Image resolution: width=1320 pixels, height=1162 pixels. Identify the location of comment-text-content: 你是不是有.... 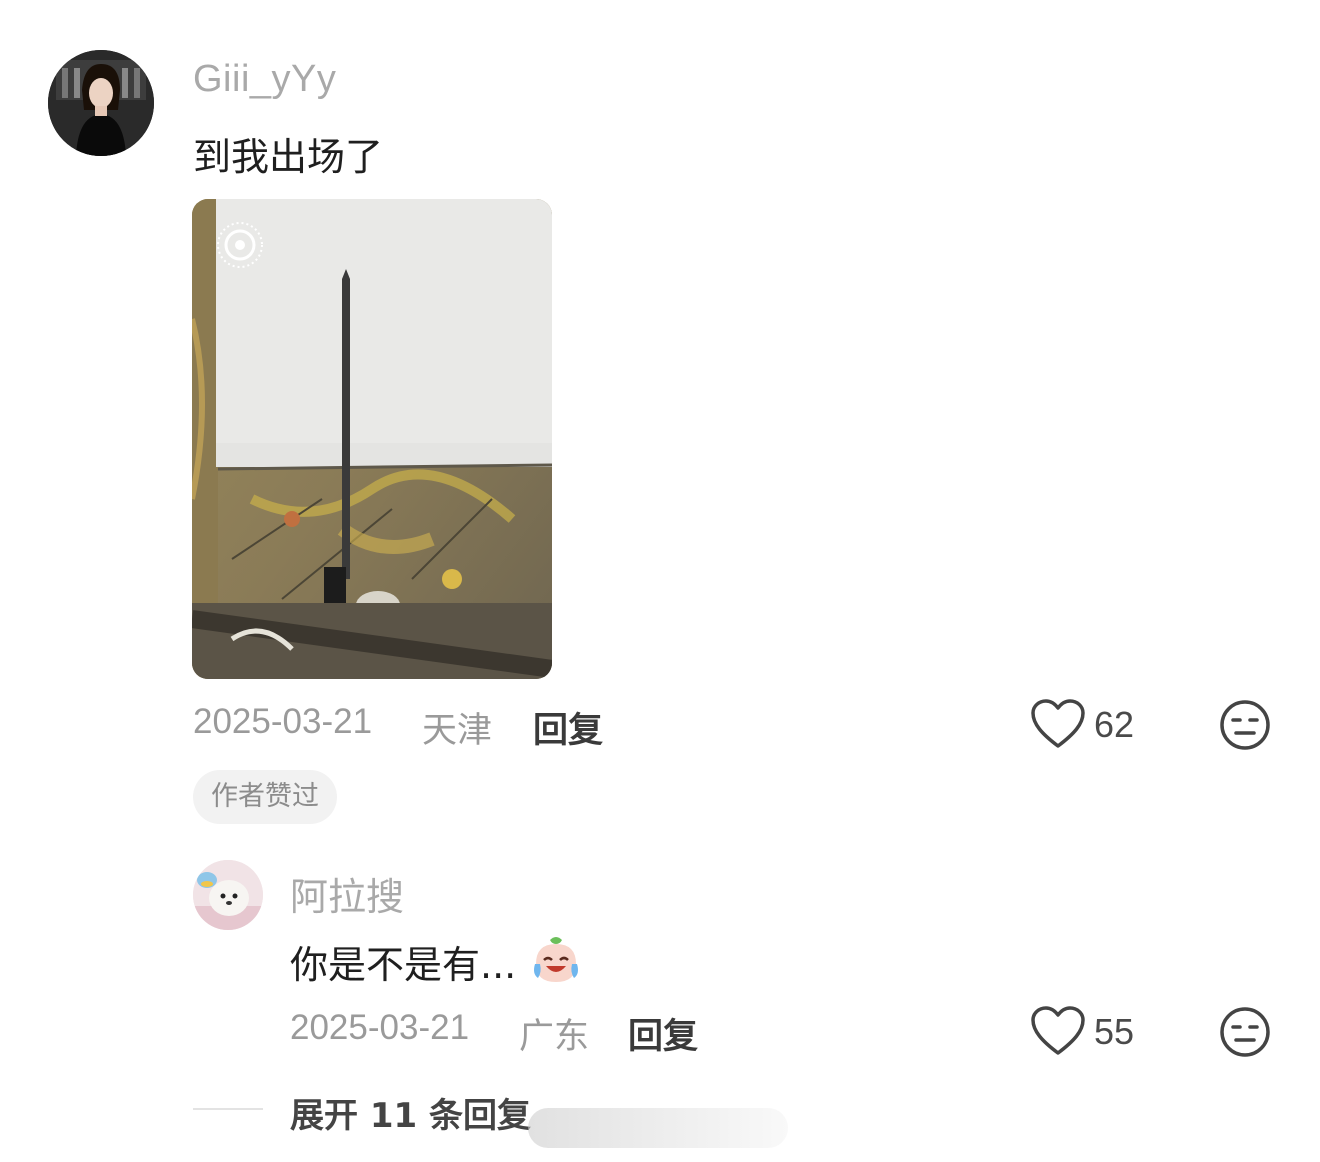
(403, 965).